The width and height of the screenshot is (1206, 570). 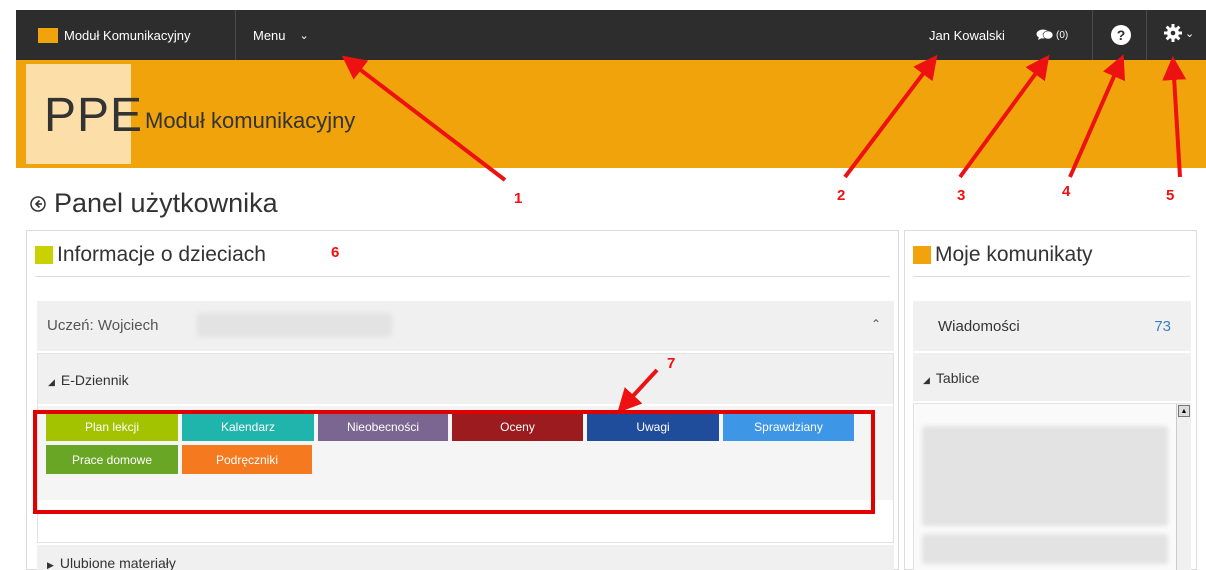 I want to click on redacted-student-surname, so click(x=294, y=325).